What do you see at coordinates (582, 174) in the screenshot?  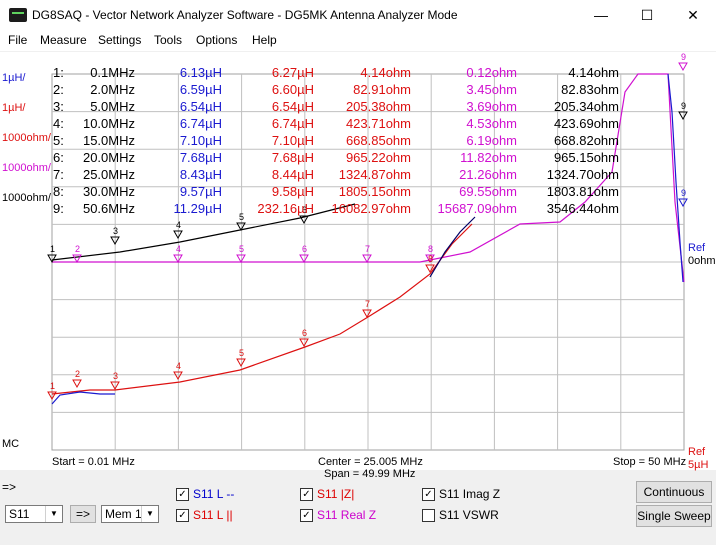 I see `marker-imagZ-cell: 1324.70ohm` at bounding box center [582, 174].